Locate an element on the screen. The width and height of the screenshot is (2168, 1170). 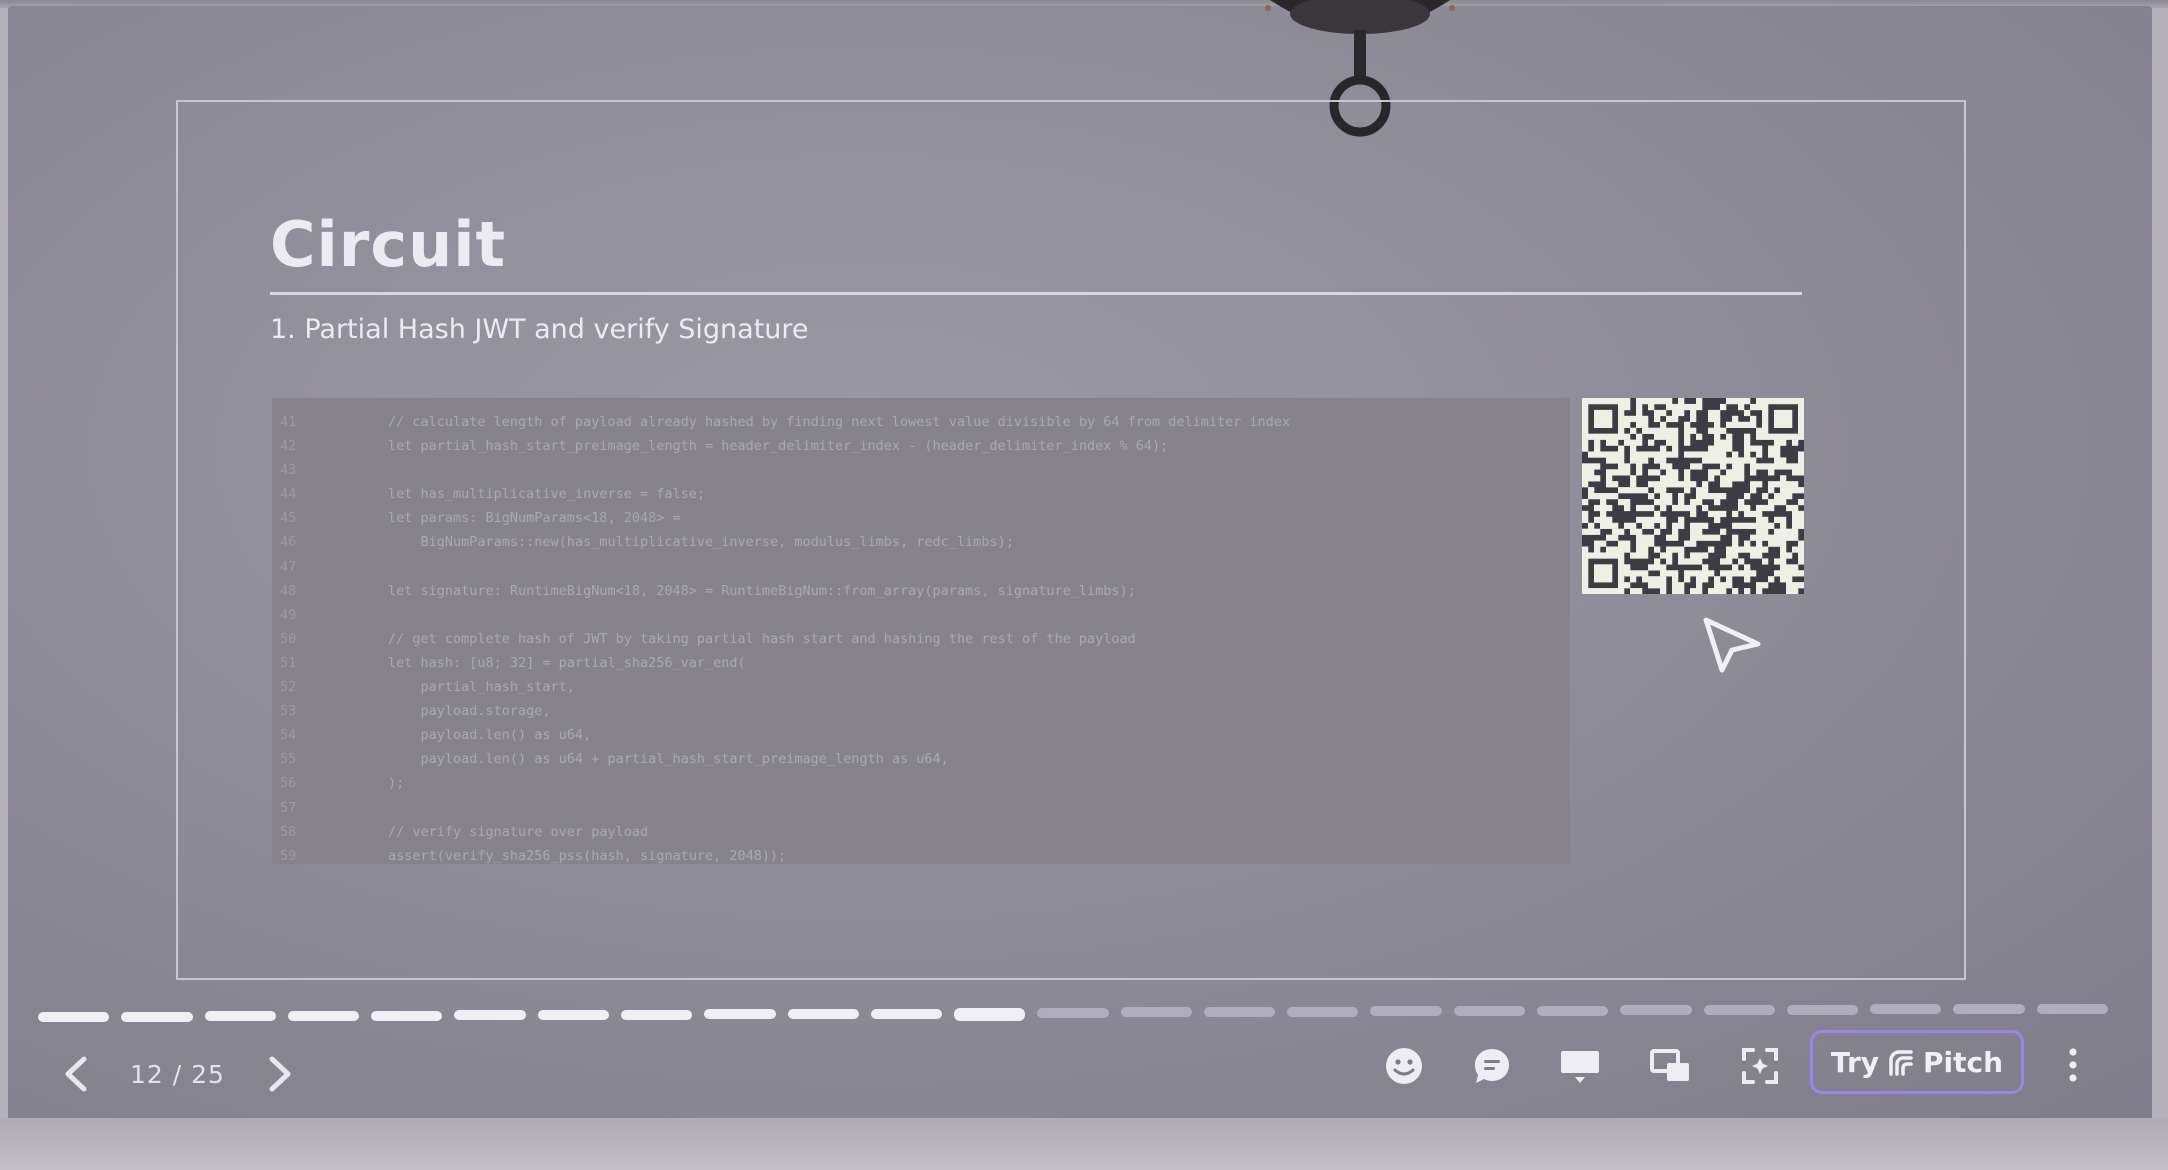
title-divider is located at coordinates (1036, 293).